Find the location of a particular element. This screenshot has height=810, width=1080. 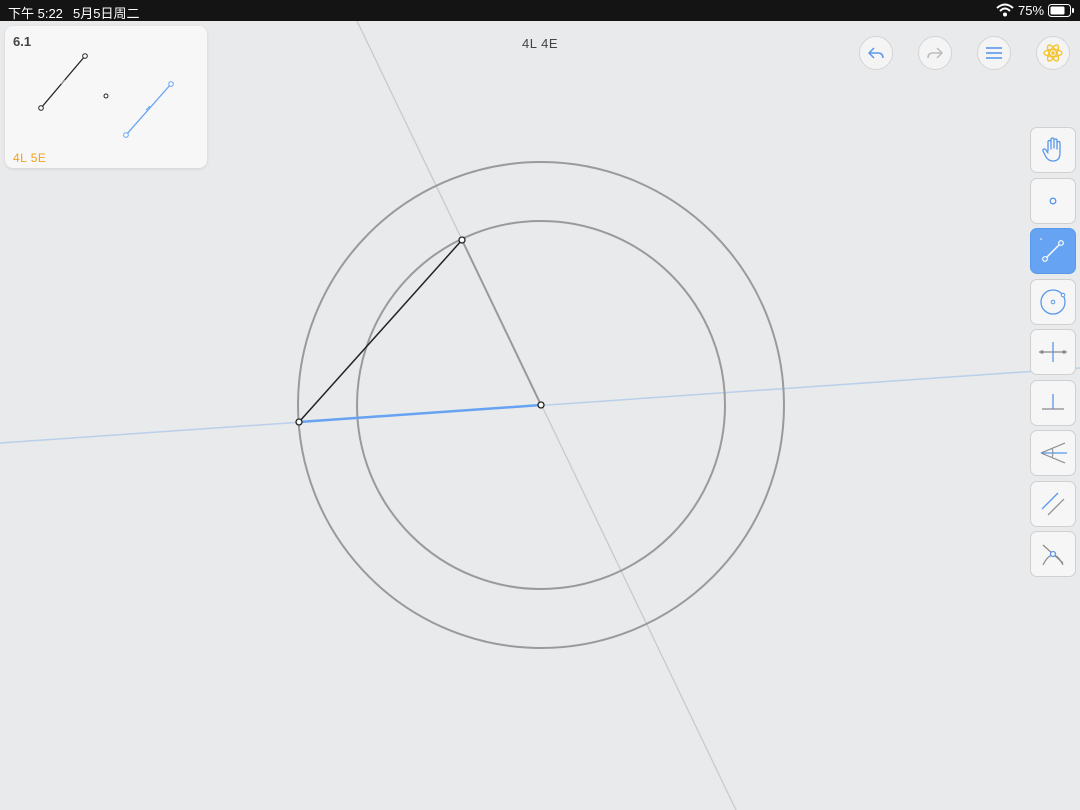

move-count: 4L 4E is located at coordinates (540, 43).